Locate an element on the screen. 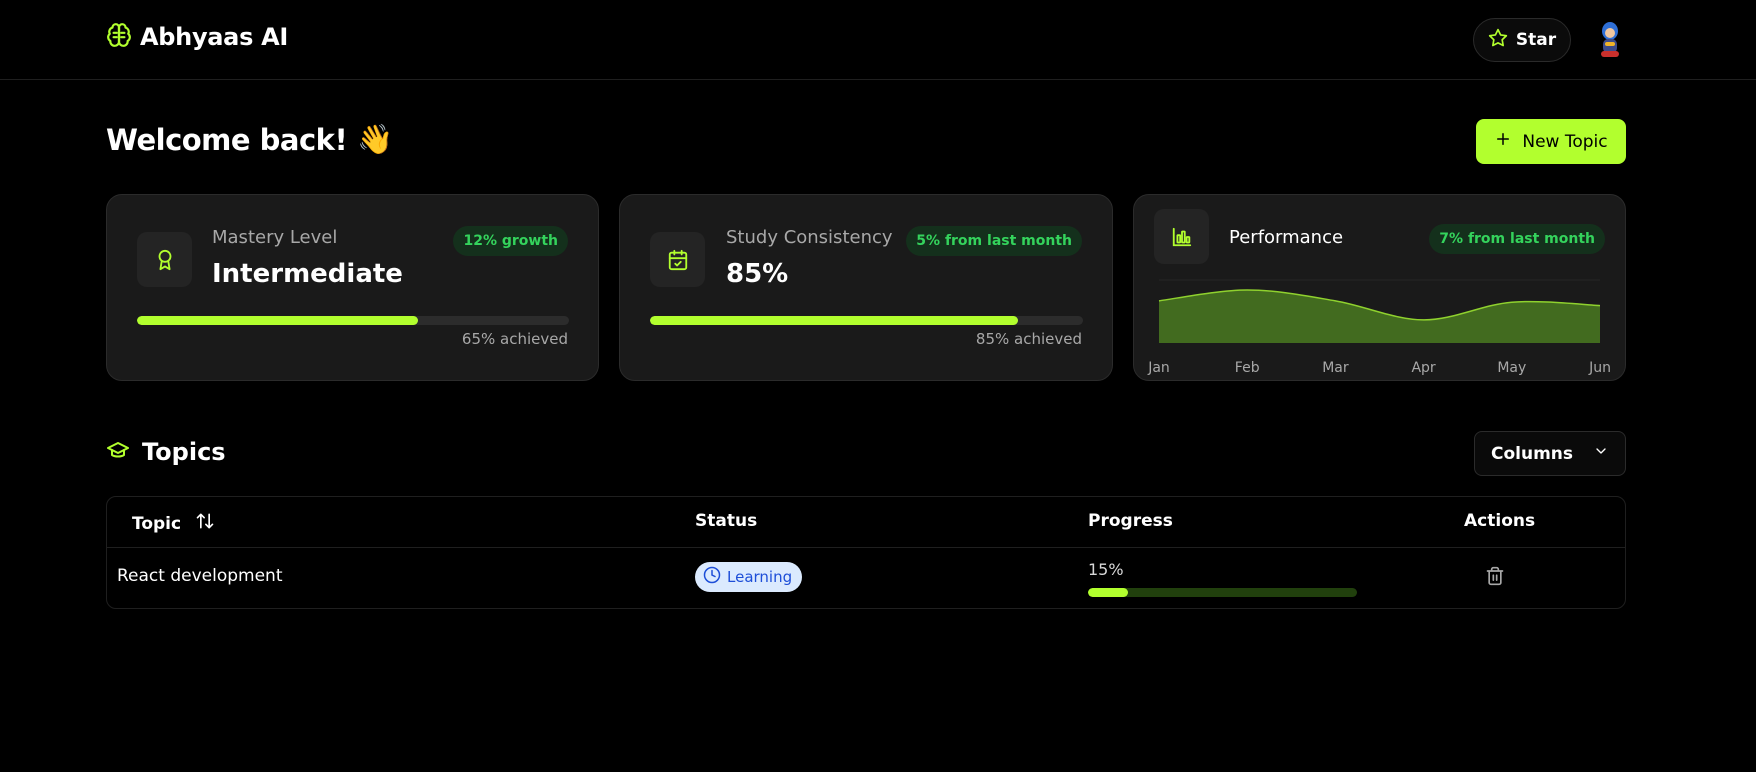 This screenshot has height=772, width=1756. column-header-status: Status is located at coordinates (726, 521).